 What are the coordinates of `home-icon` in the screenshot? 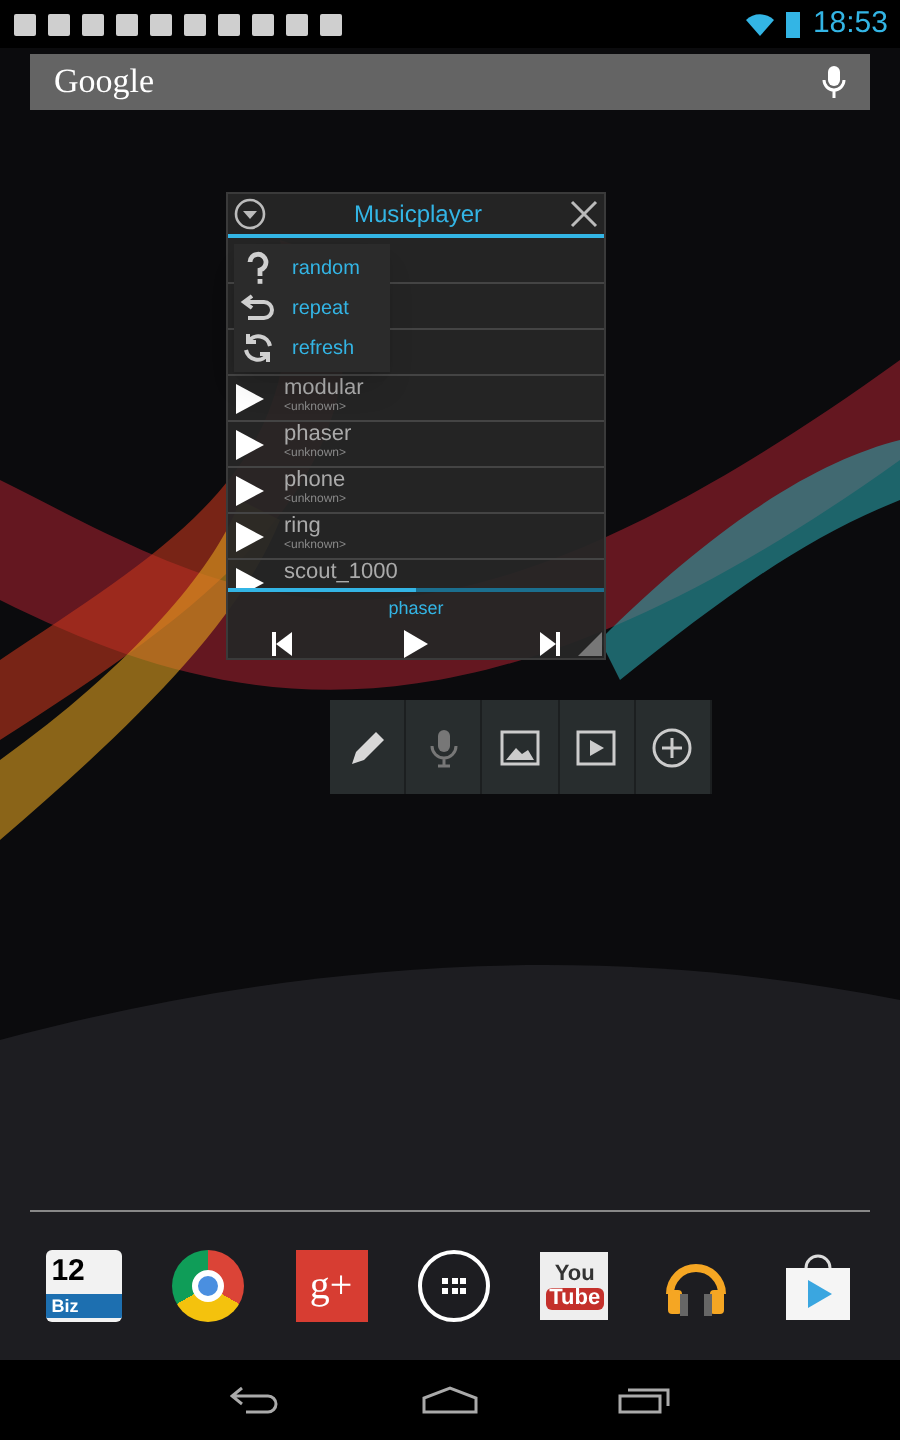 It's located at (450, 1400).